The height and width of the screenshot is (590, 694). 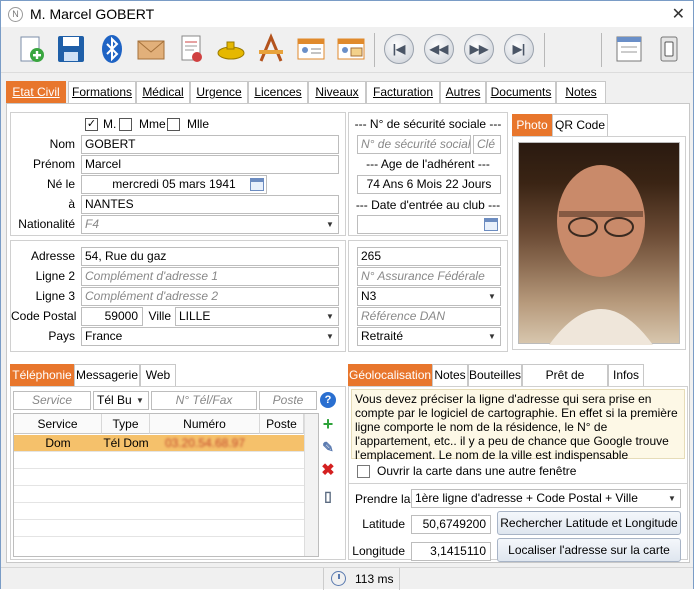 What do you see at coordinates (257, 316) in the screenshot?
I see `ville-select: LILLE ▼` at bounding box center [257, 316].